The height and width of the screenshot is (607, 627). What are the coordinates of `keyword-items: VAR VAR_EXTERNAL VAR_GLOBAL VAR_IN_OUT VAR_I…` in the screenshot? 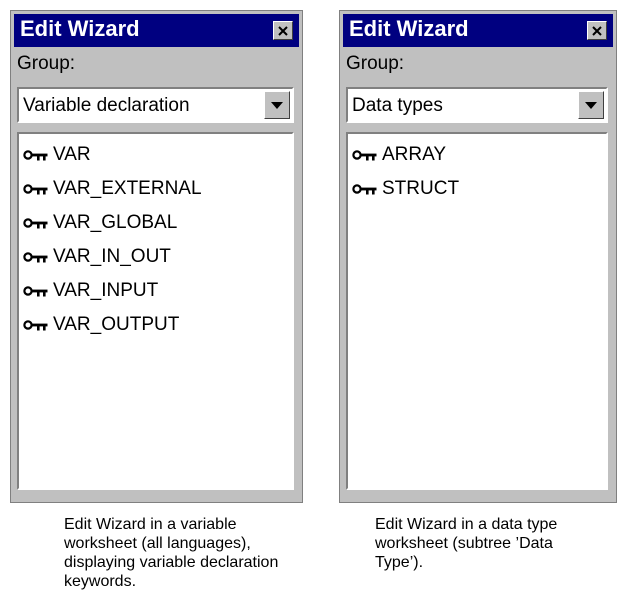 It's located at (155, 238).